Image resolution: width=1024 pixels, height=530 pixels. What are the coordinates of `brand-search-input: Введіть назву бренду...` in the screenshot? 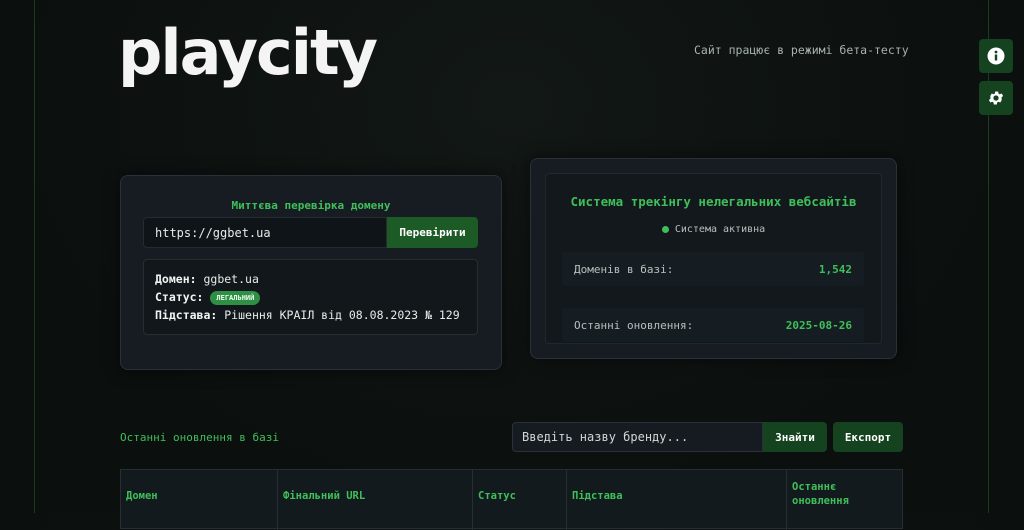 It's located at (637, 437).